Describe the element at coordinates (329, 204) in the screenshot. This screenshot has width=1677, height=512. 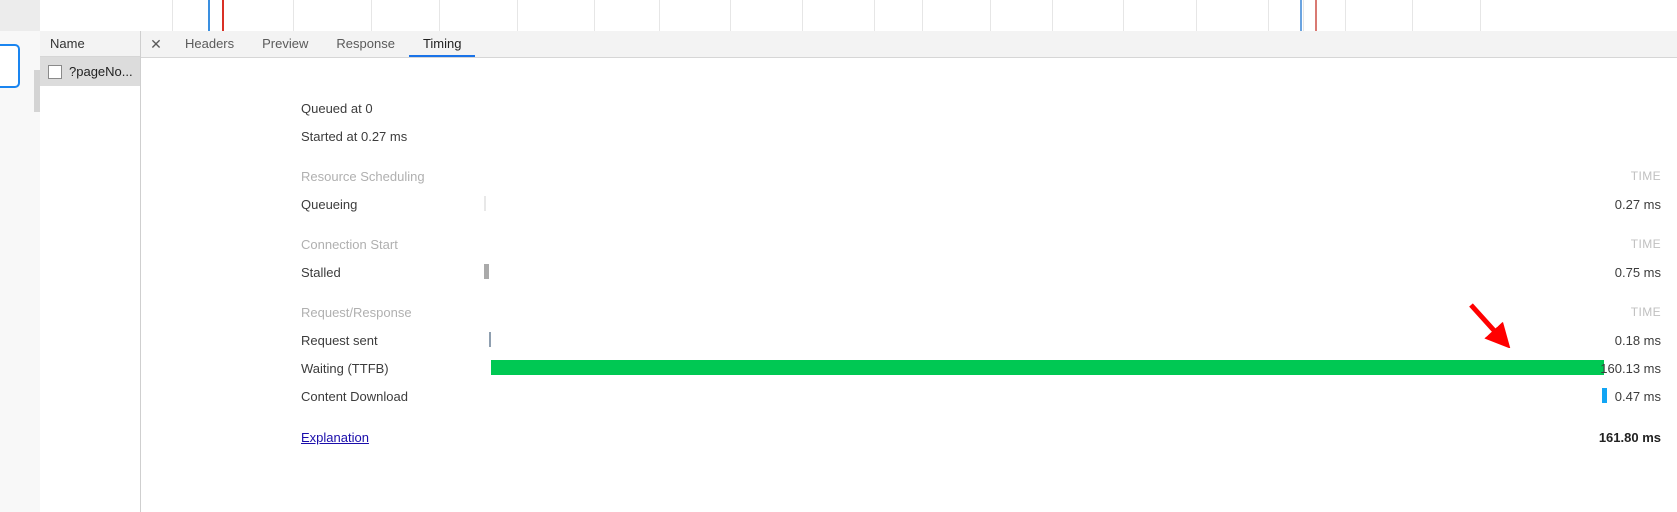
I see `timing-row-label: Queueing` at that location.